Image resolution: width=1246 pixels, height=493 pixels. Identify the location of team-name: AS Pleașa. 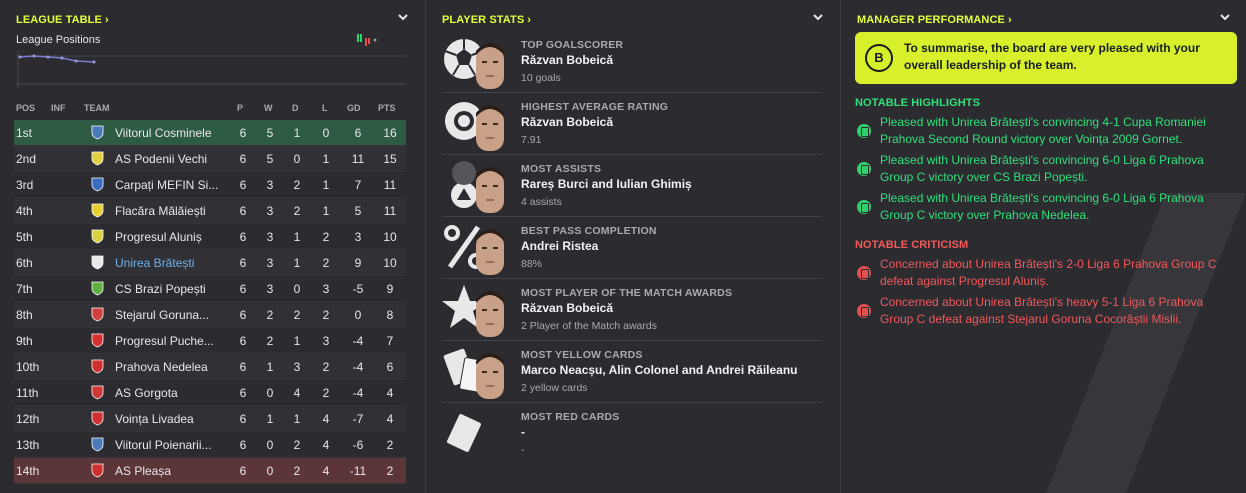
(171, 471).